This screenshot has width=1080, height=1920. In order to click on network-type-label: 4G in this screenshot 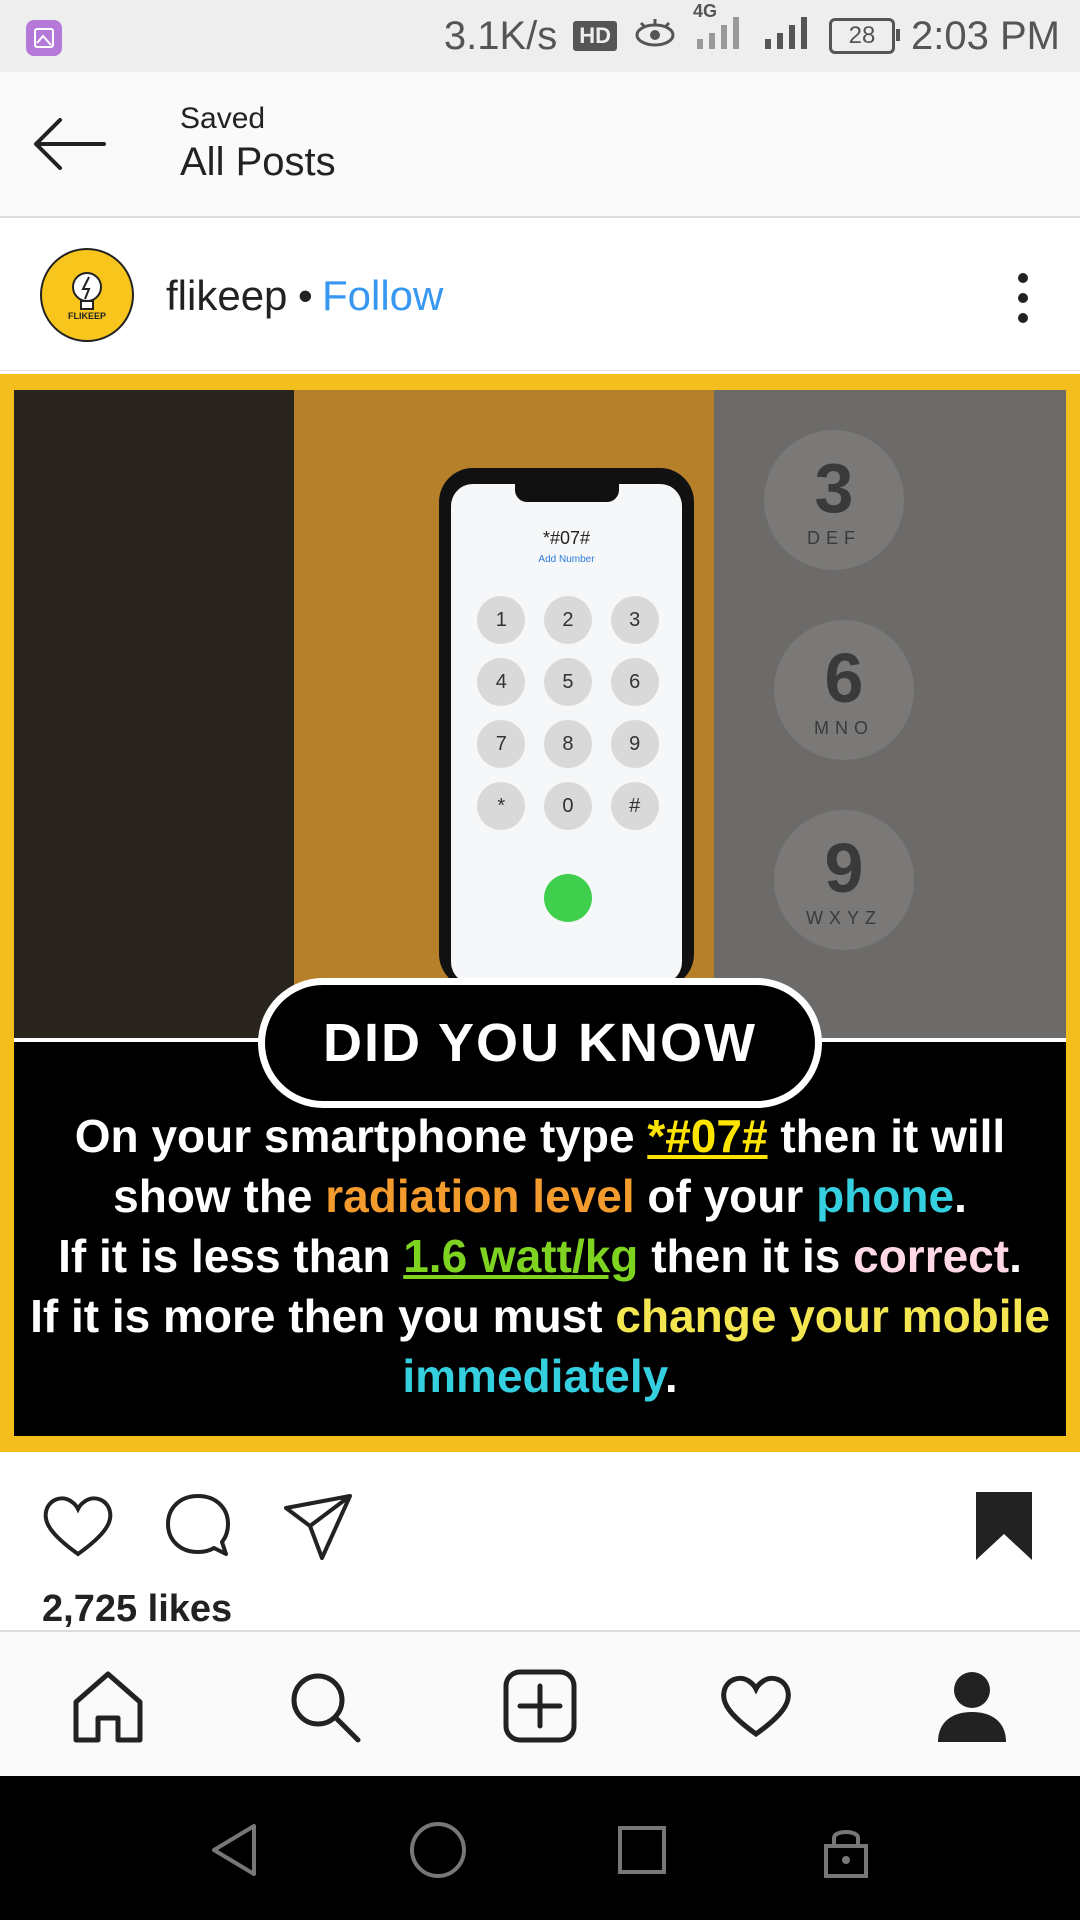, I will do `click(705, 11)`.